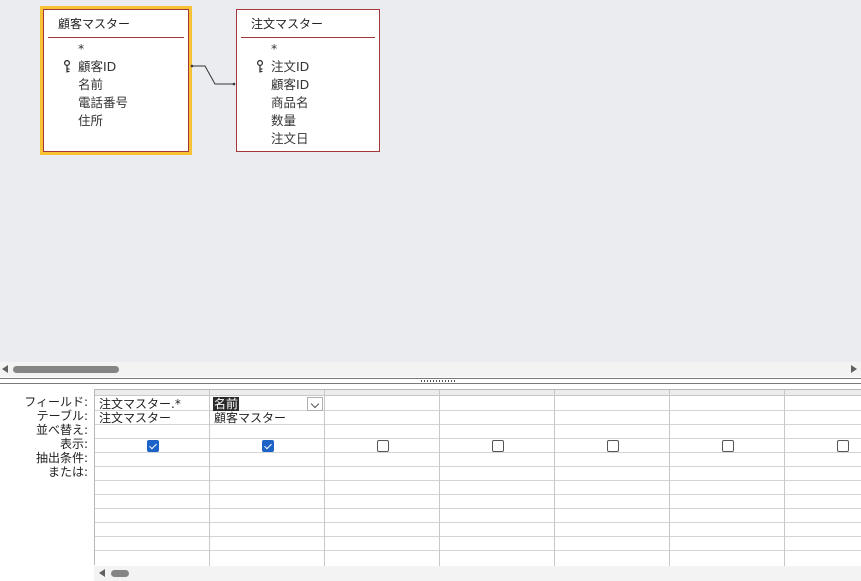 Image resolution: width=861 pixels, height=581 pixels. What do you see at coordinates (91, 120) in the screenshot?
I see `field-label: 住所` at bounding box center [91, 120].